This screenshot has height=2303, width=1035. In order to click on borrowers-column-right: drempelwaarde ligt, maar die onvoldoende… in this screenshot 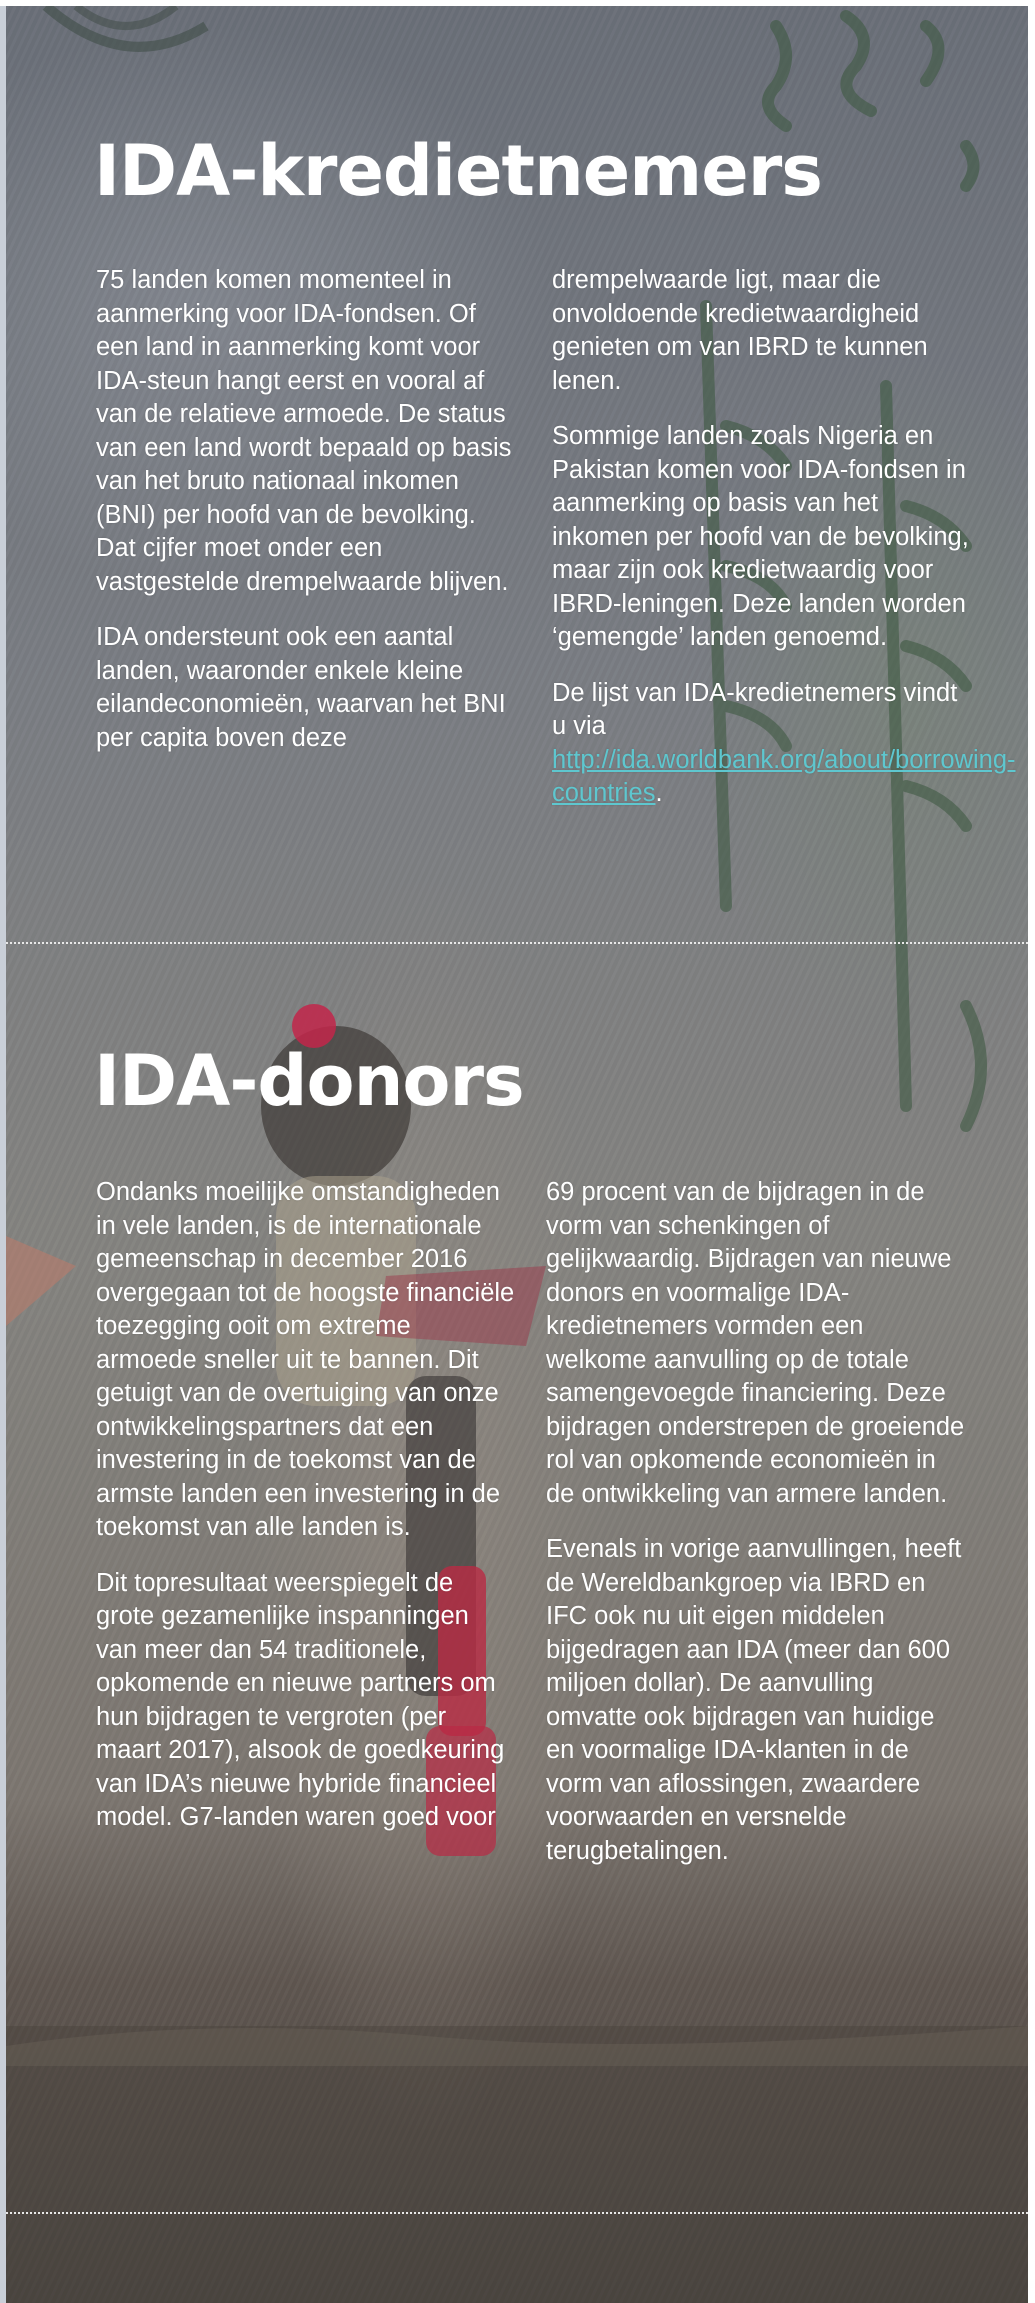, I will do `click(784, 537)`.